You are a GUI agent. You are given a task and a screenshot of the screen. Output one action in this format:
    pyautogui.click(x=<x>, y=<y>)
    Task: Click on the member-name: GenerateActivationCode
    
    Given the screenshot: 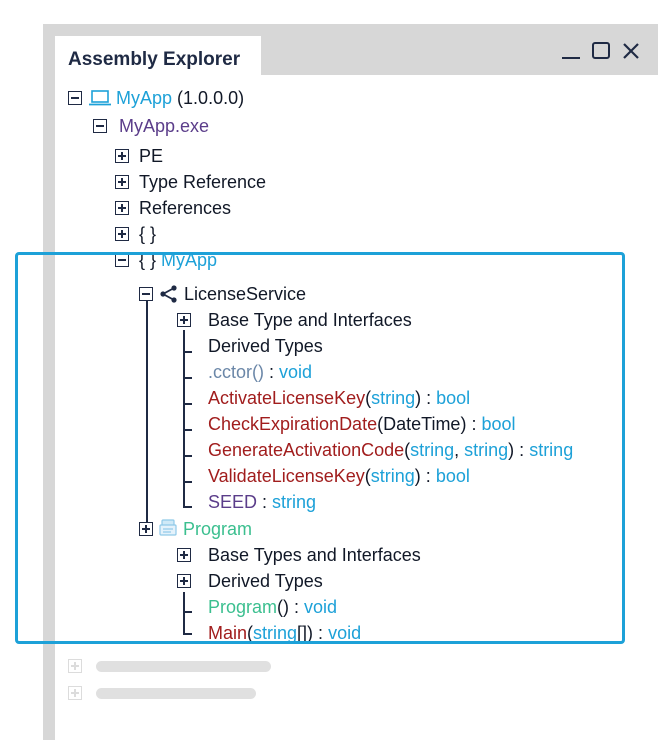 What is the action you would take?
    pyautogui.click(x=306, y=450)
    